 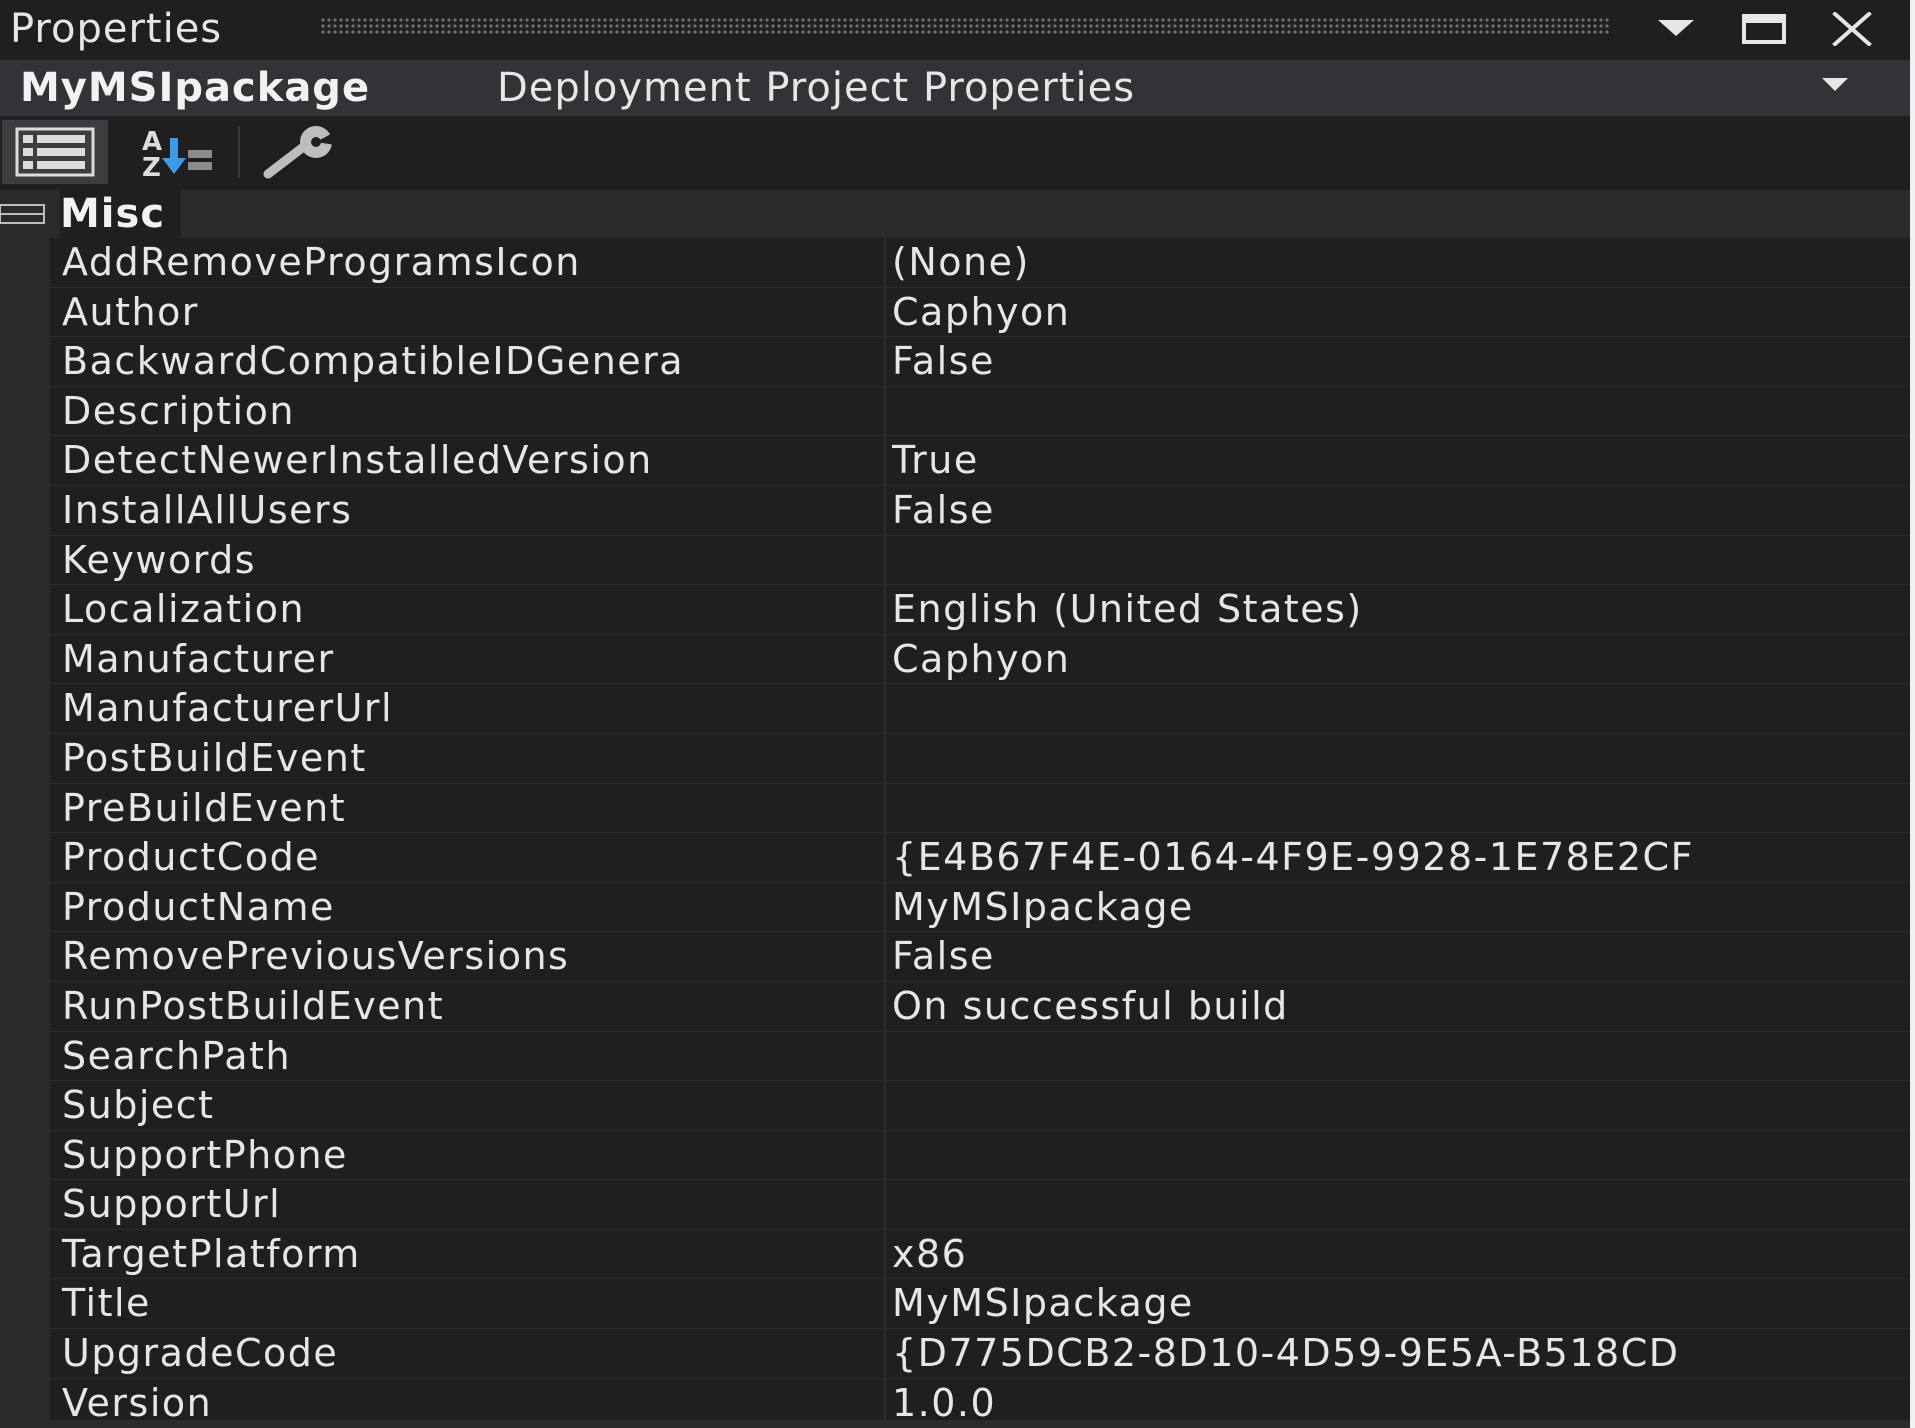 What do you see at coordinates (1835, 85) in the screenshot?
I see `chevron-down-icon` at bounding box center [1835, 85].